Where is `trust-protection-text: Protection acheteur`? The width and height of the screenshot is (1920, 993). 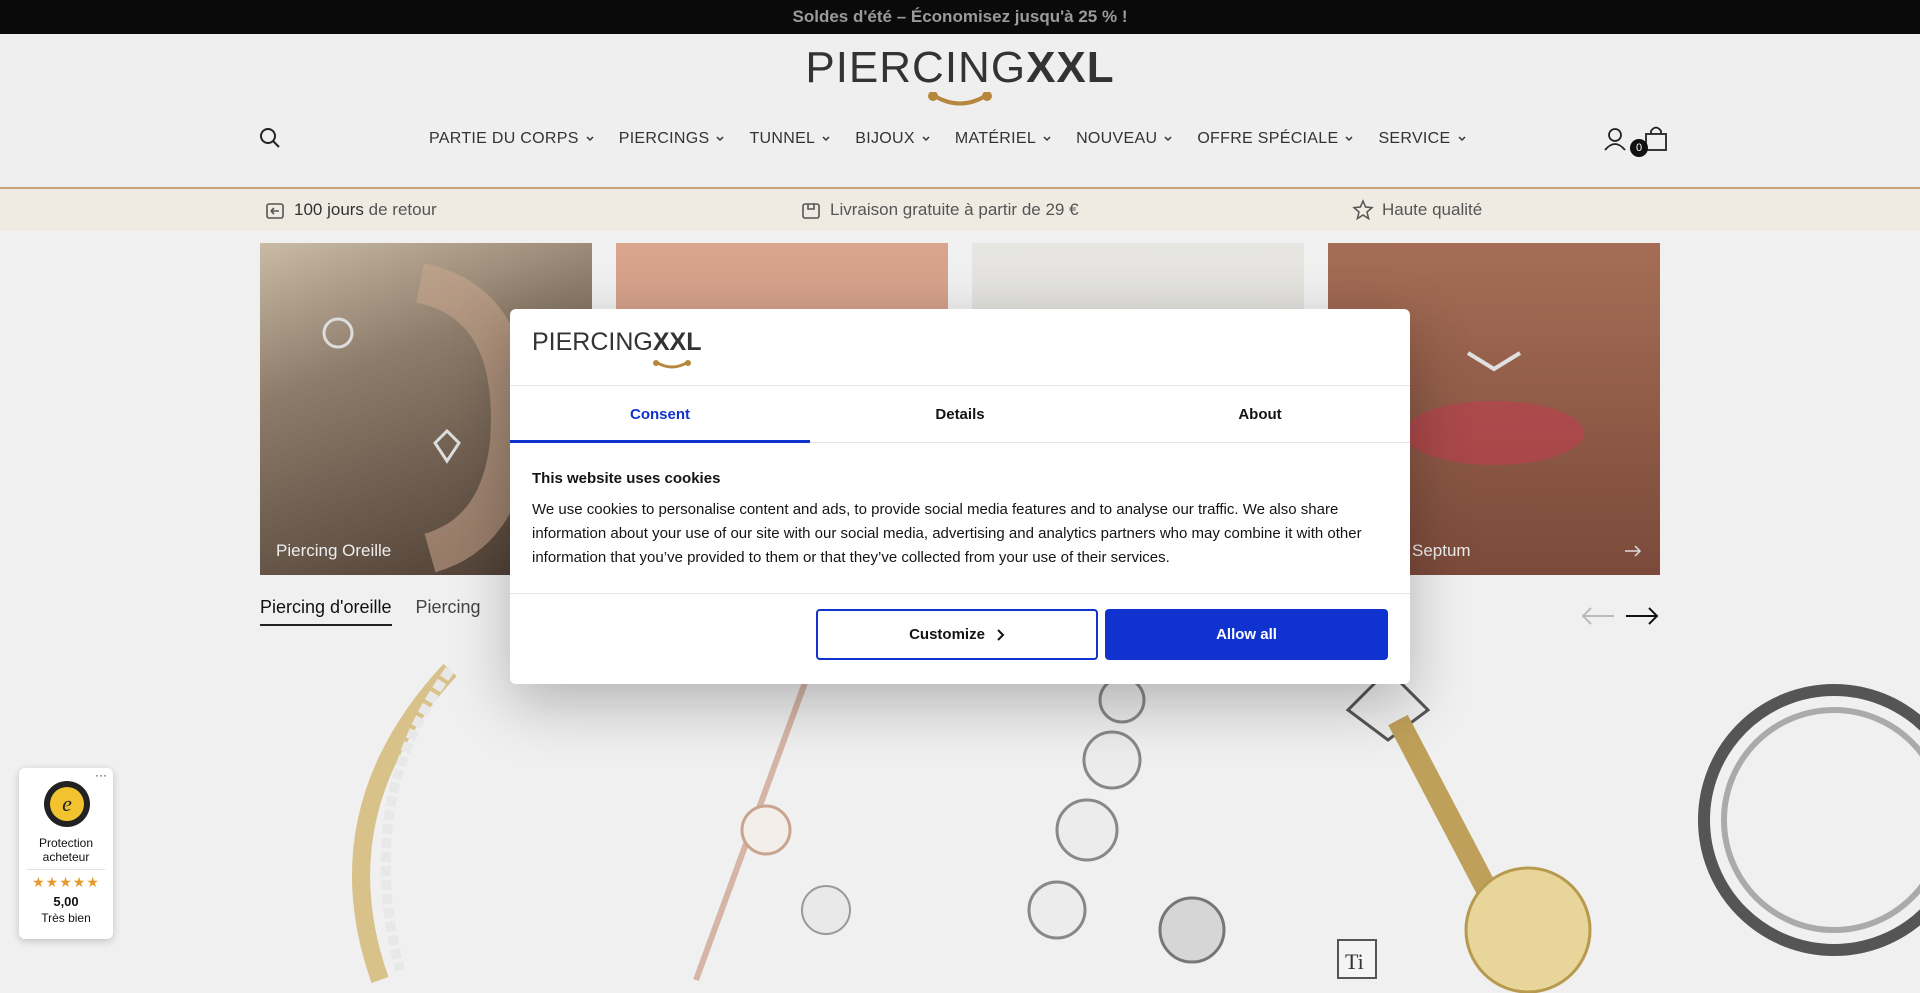
trust-protection-text: Protection acheteur is located at coordinates (66, 850).